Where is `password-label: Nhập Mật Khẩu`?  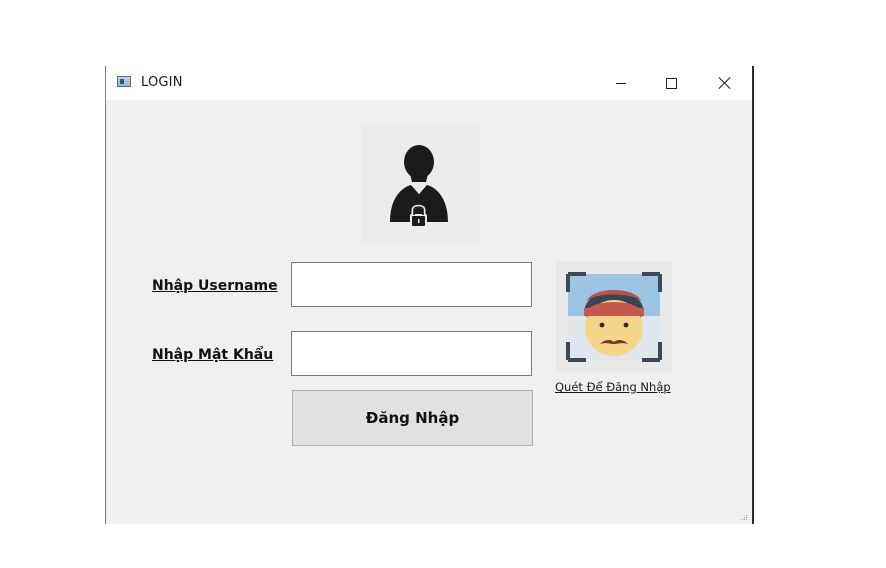 password-label: Nhập Mật Khẩu is located at coordinates (213, 355).